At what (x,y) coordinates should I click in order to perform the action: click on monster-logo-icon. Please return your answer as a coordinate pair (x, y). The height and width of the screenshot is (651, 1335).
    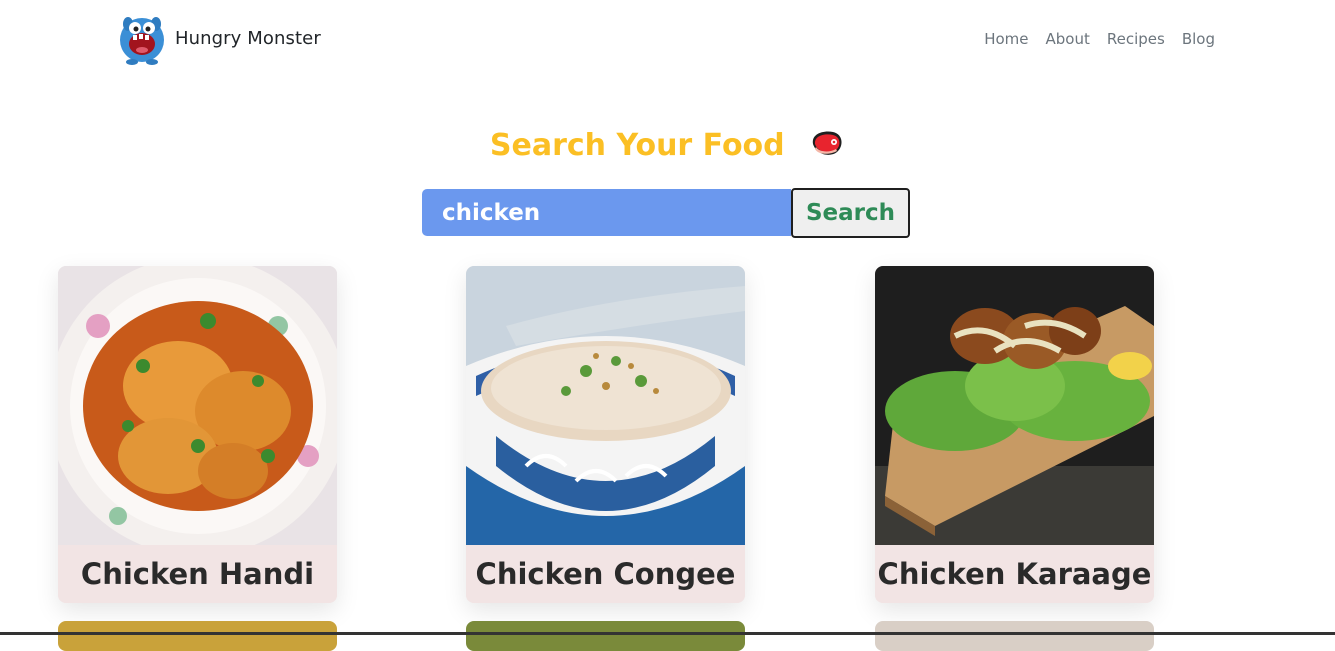
    Looking at the image, I should click on (142, 41).